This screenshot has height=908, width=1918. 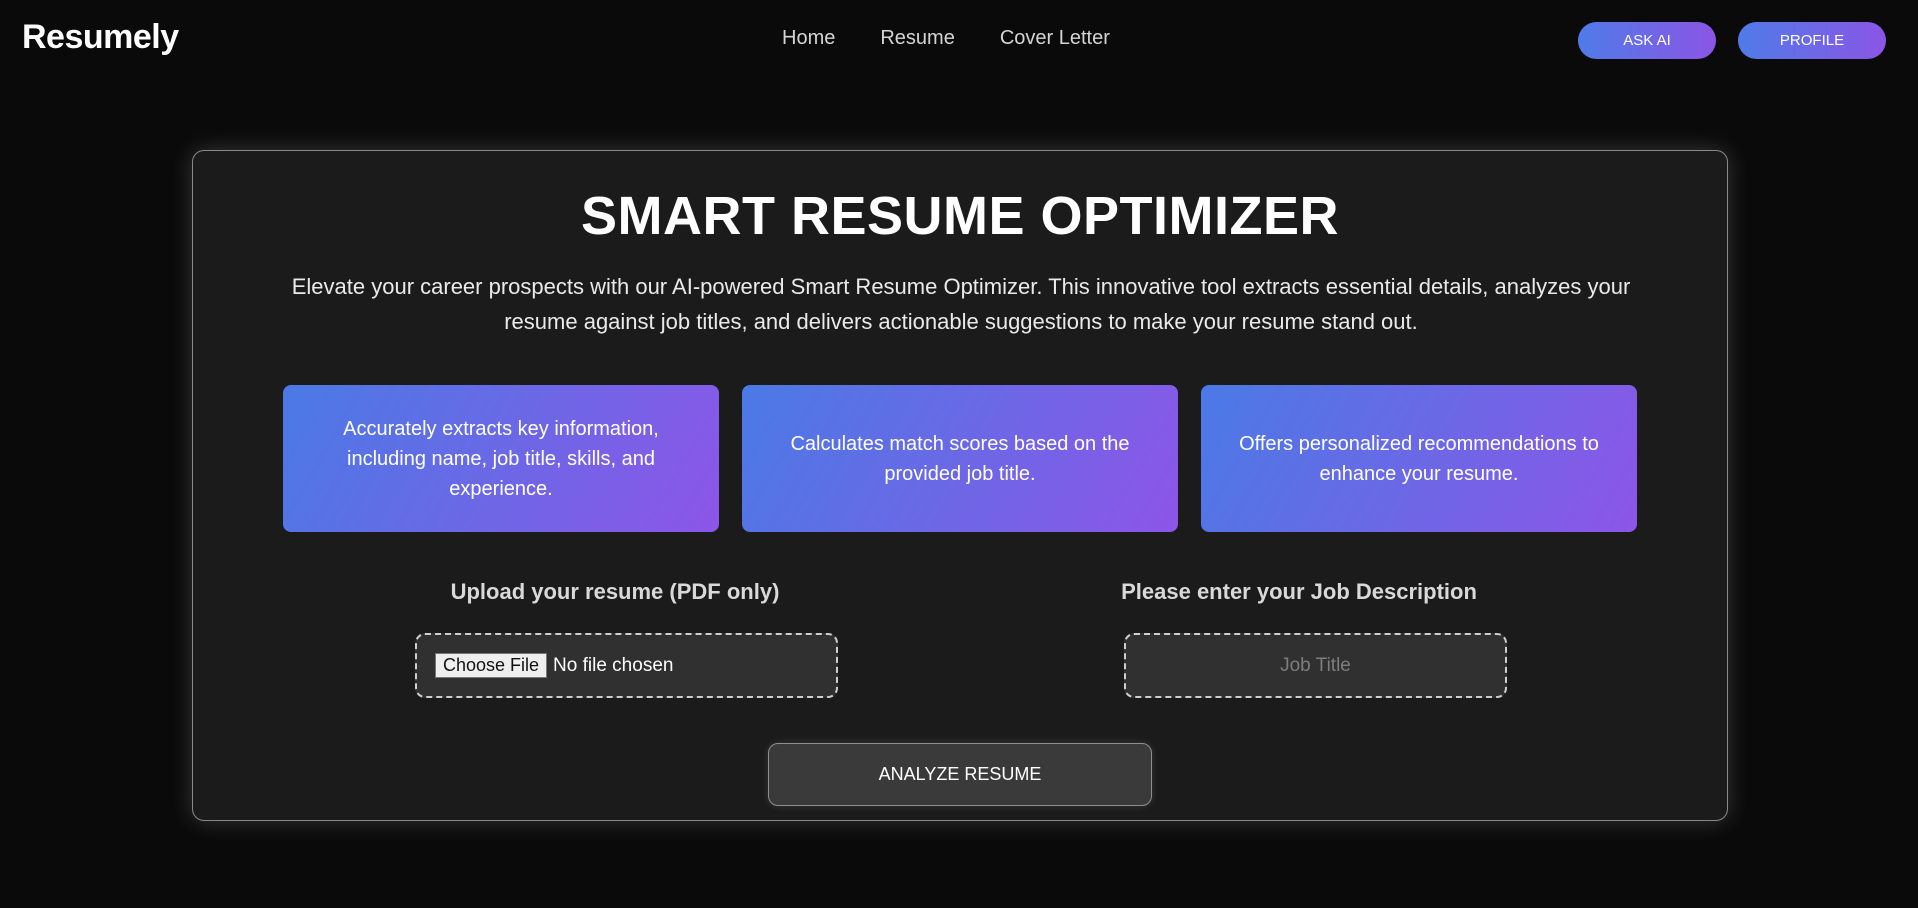 I want to click on nav-link-resume: Resume, so click(x=917, y=38).